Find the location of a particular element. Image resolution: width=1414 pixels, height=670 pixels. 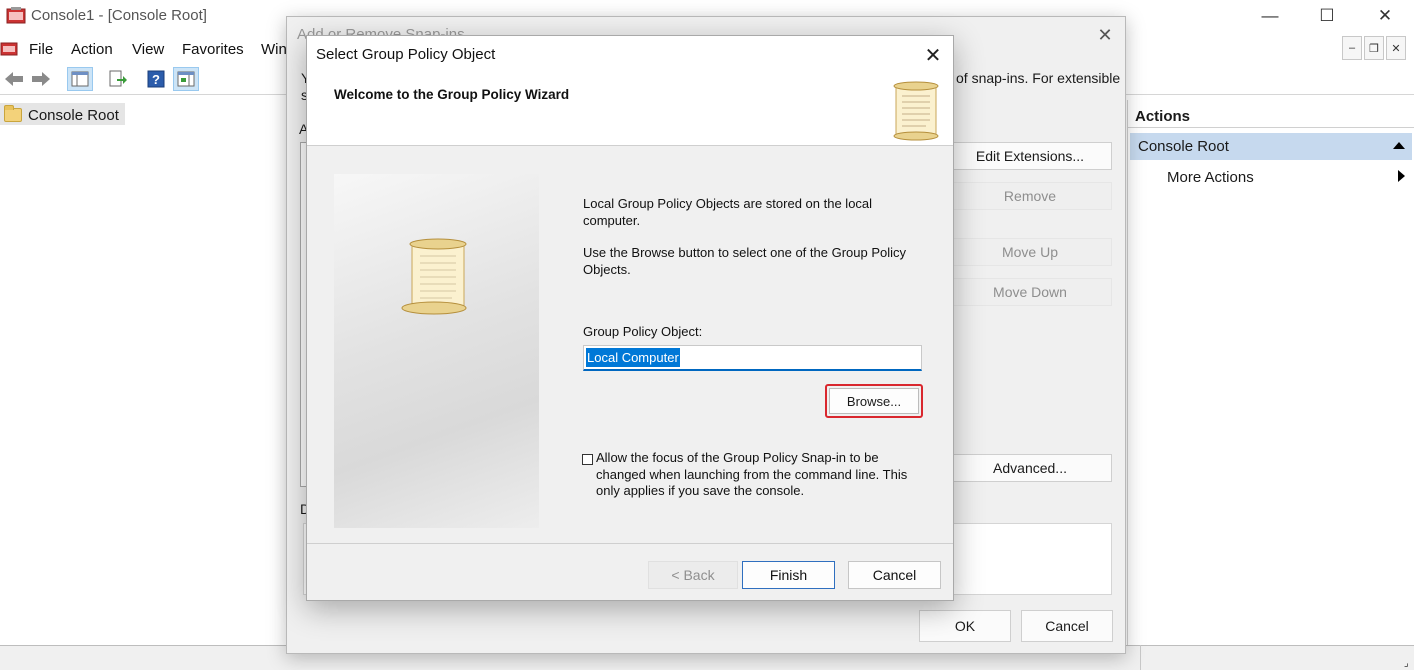

gpo-name-field-value: Local Computer is located at coordinates (633, 357).